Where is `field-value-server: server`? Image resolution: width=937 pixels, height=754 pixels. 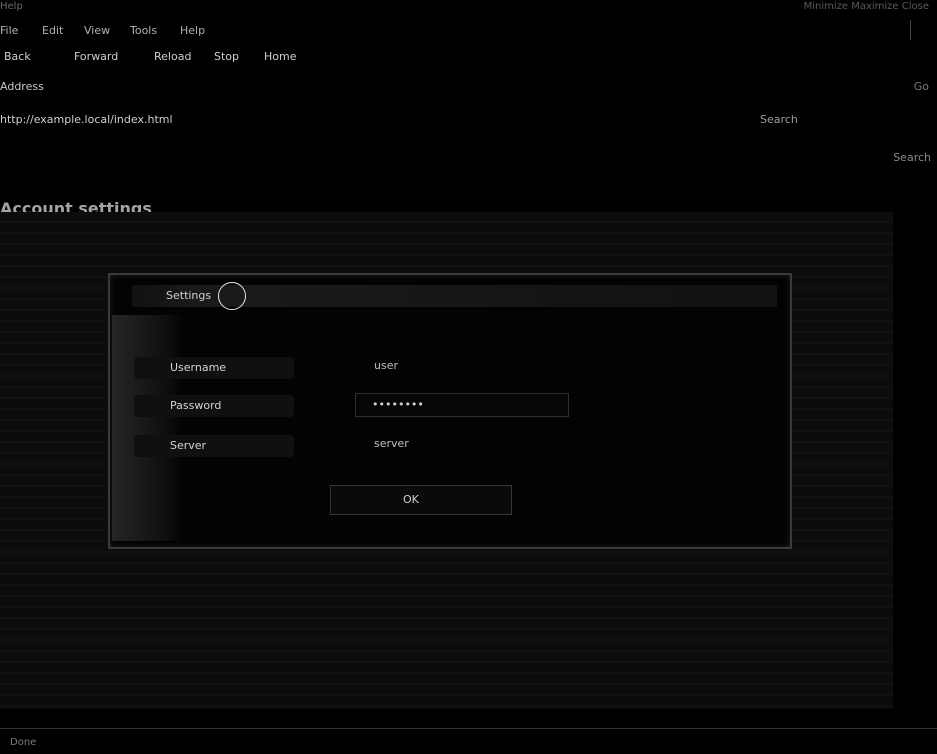
field-value-server: server is located at coordinates (460, 444).